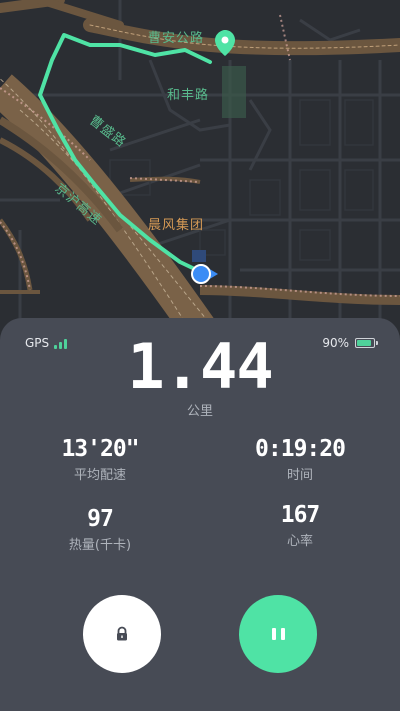  I want to click on calories-value: 97, so click(100, 519).